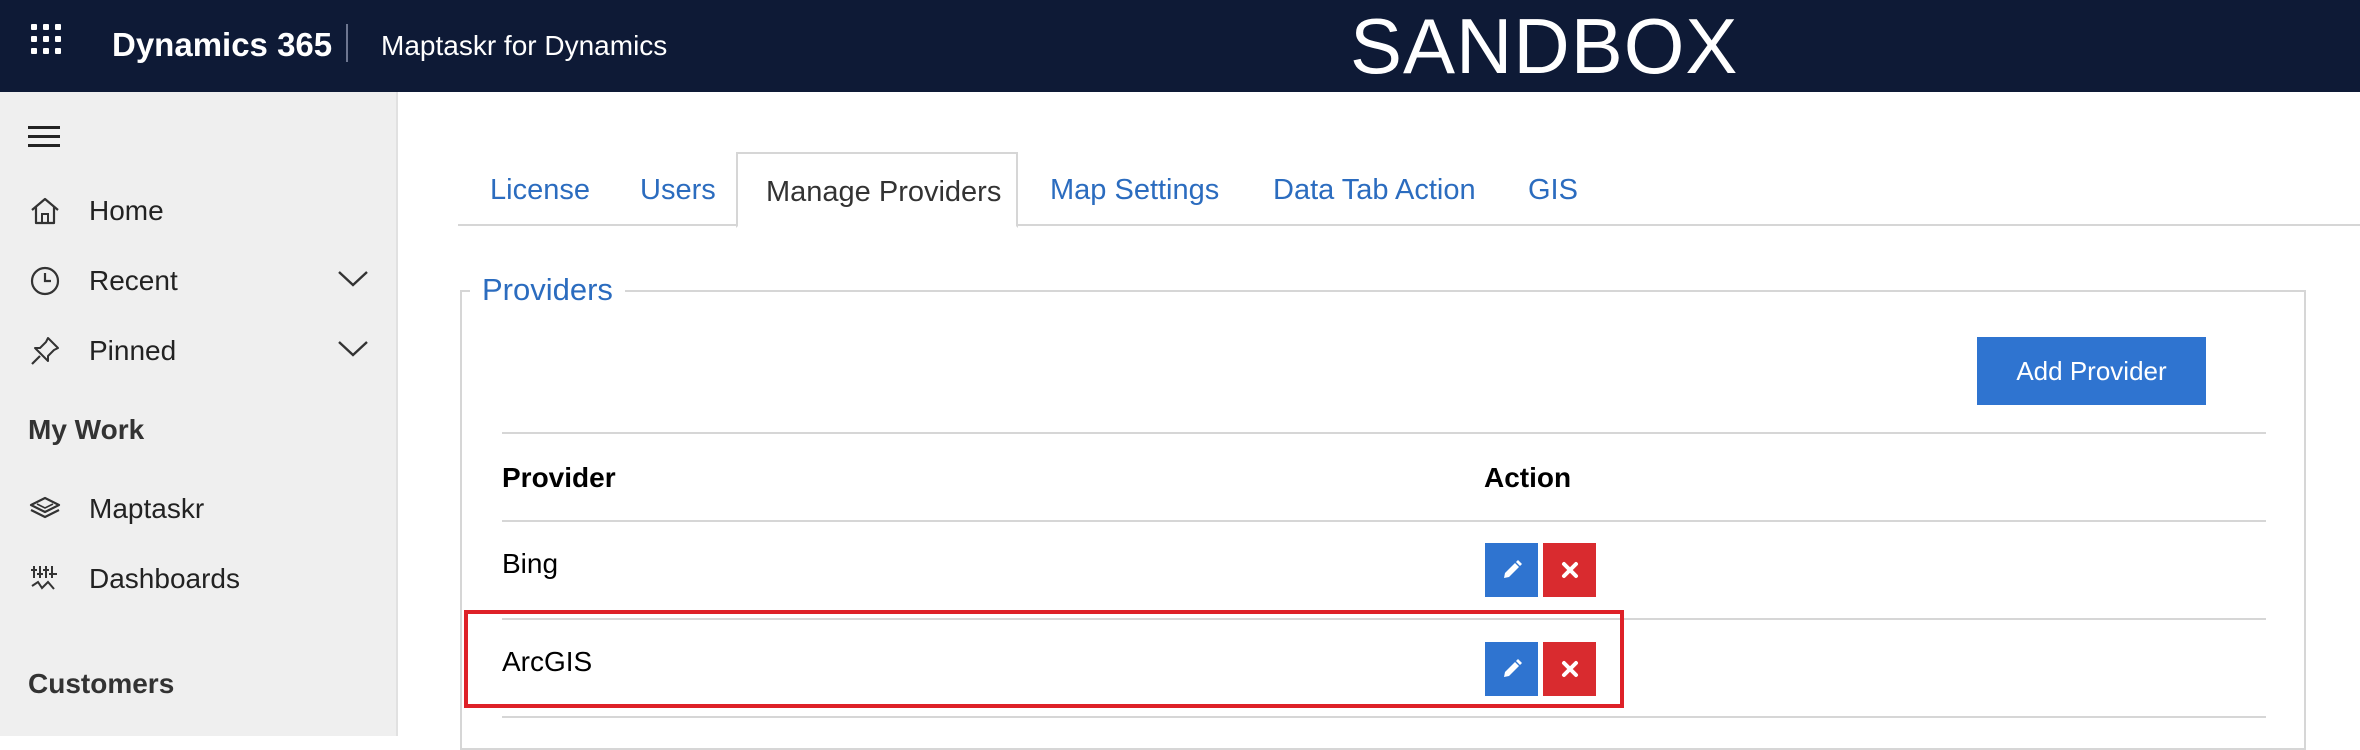 The height and width of the screenshot is (750, 2360). I want to click on tab-manage-providers: Manage Providers, so click(877, 190).